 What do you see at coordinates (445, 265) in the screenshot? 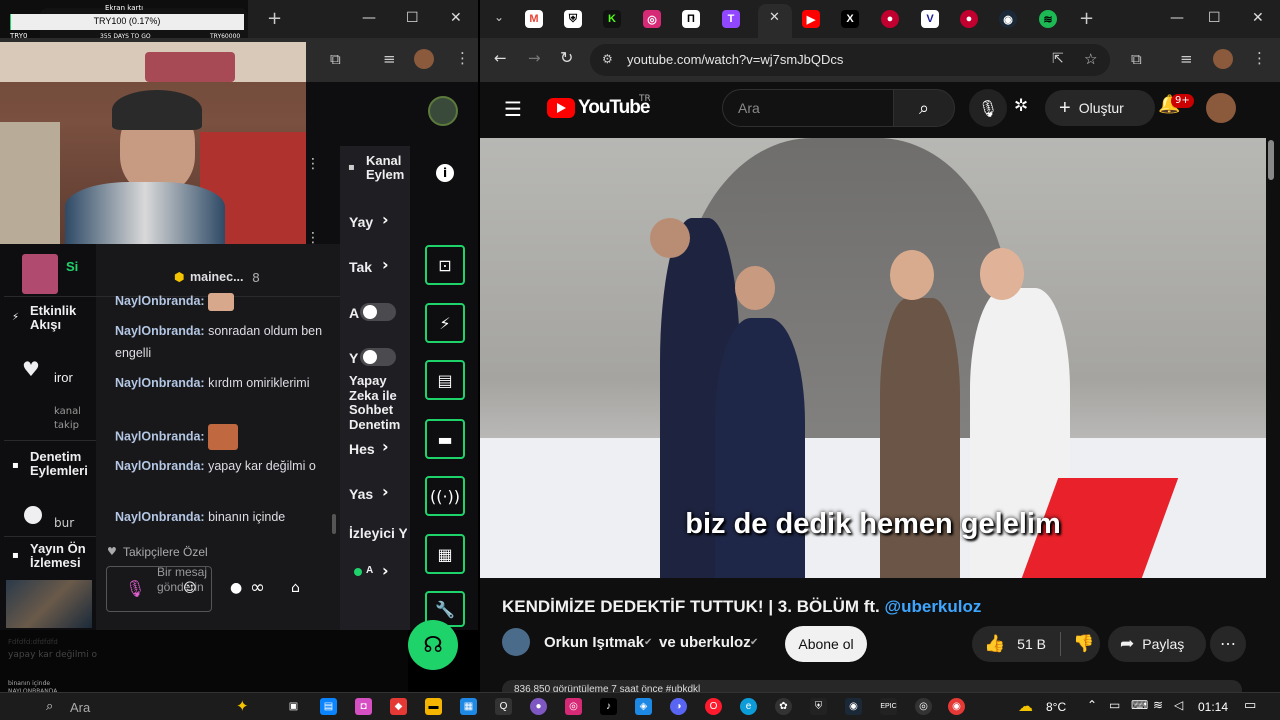
I see `clip-button: ⊡` at bounding box center [445, 265].